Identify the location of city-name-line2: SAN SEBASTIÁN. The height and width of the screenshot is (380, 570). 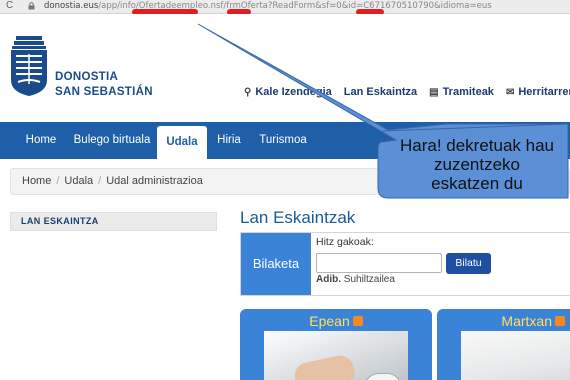
(104, 92).